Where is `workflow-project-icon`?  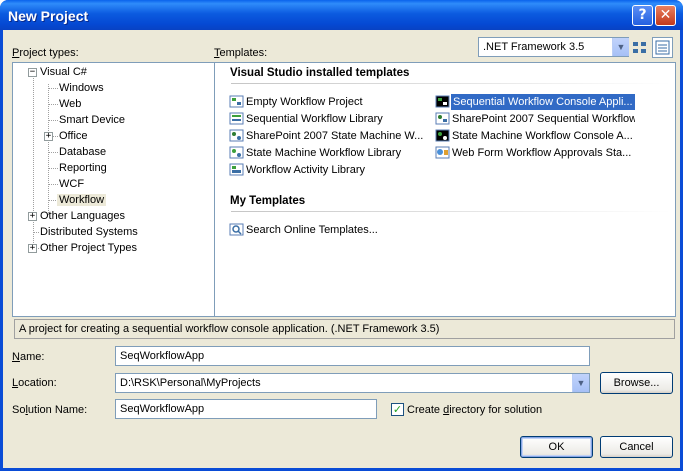 workflow-project-icon is located at coordinates (236, 101).